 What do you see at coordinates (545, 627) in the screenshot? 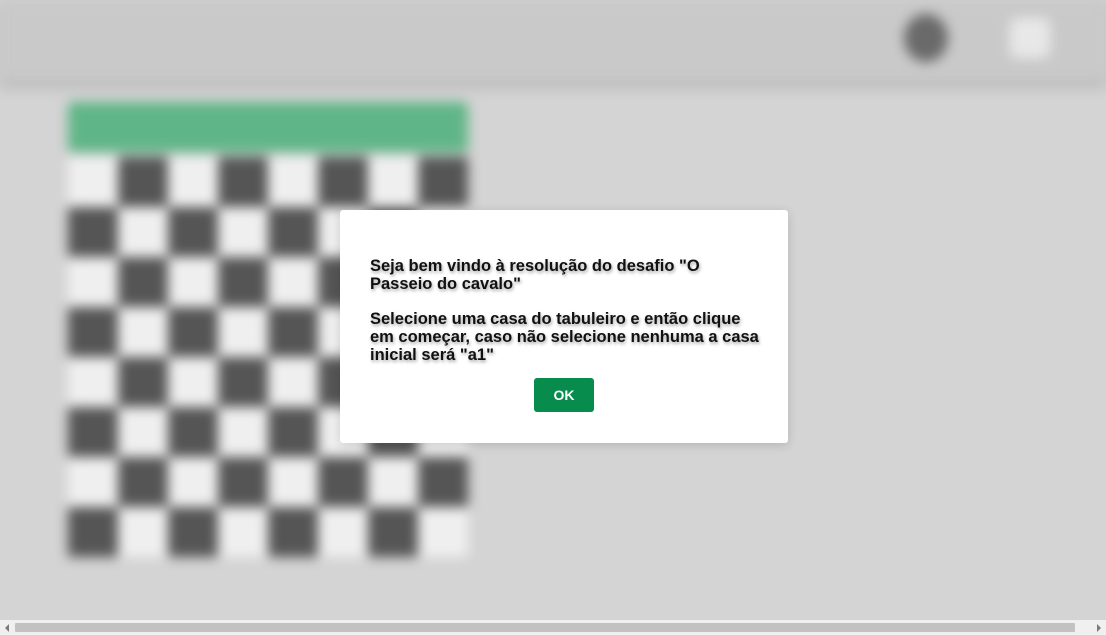
I see `scrollbar-thumb` at bounding box center [545, 627].